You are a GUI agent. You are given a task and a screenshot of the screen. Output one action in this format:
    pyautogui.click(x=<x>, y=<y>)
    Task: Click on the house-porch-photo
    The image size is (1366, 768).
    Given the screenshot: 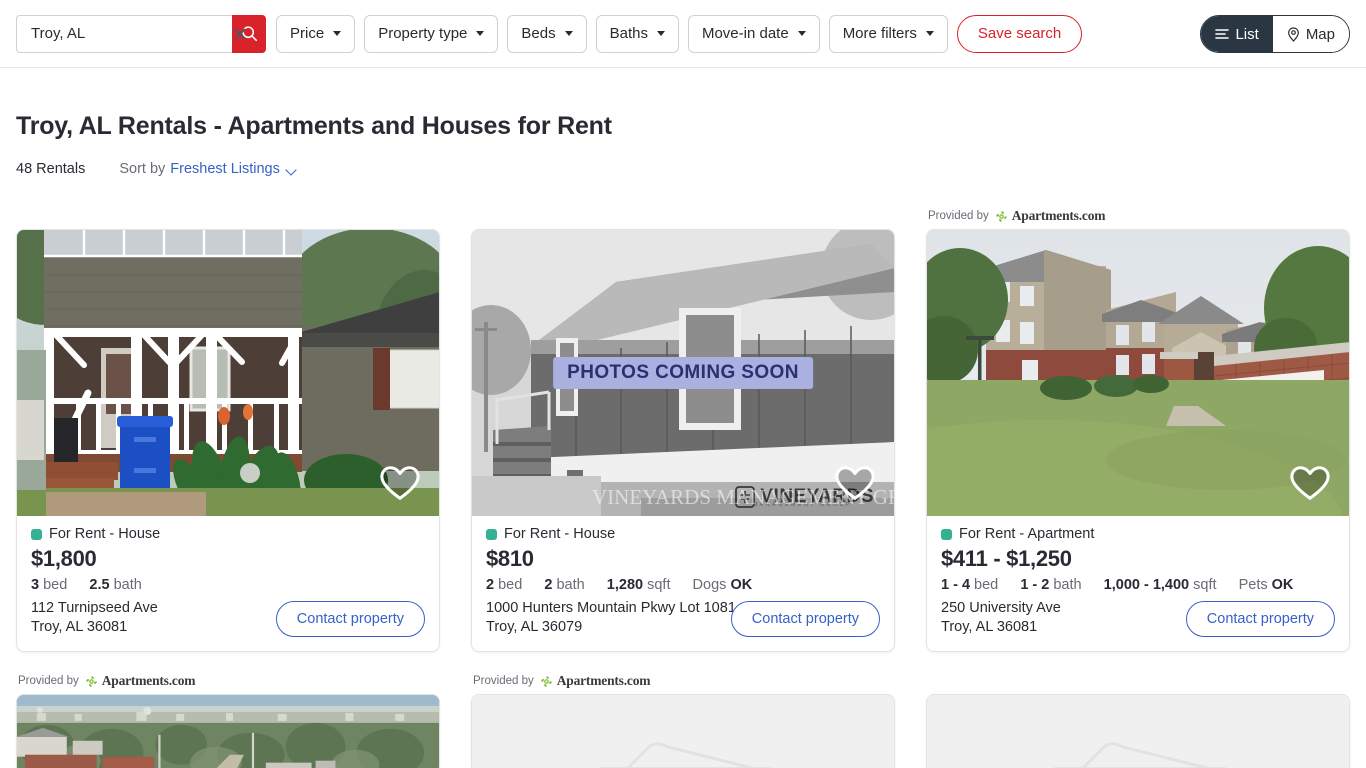 What is the action you would take?
    pyautogui.click(x=228, y=373)
    